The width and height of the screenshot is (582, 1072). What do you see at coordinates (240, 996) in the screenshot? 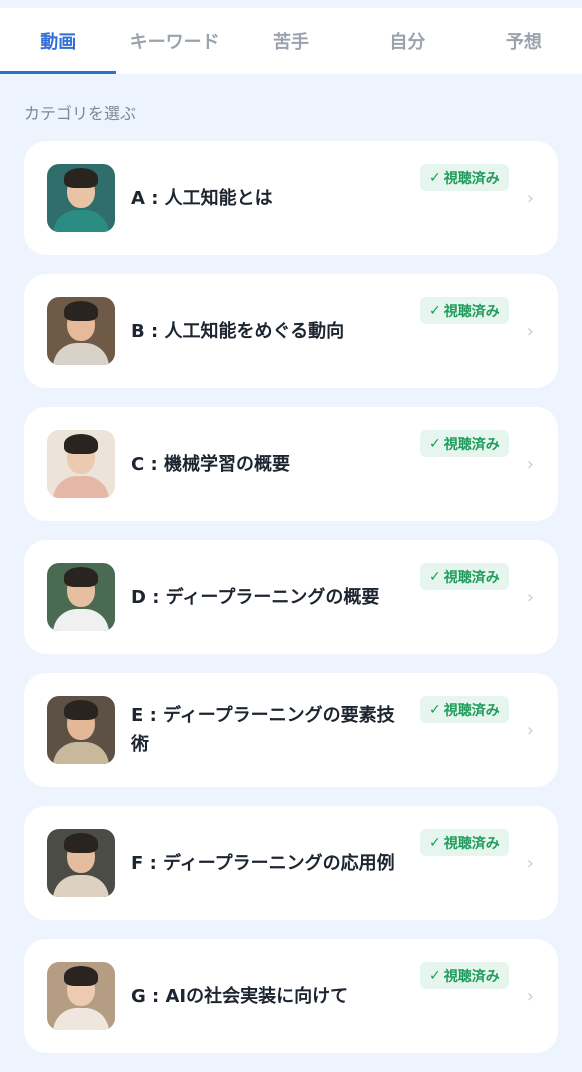
I see `category-title: G : AIの社会実装に向けて` at bounding box center [240, 996].